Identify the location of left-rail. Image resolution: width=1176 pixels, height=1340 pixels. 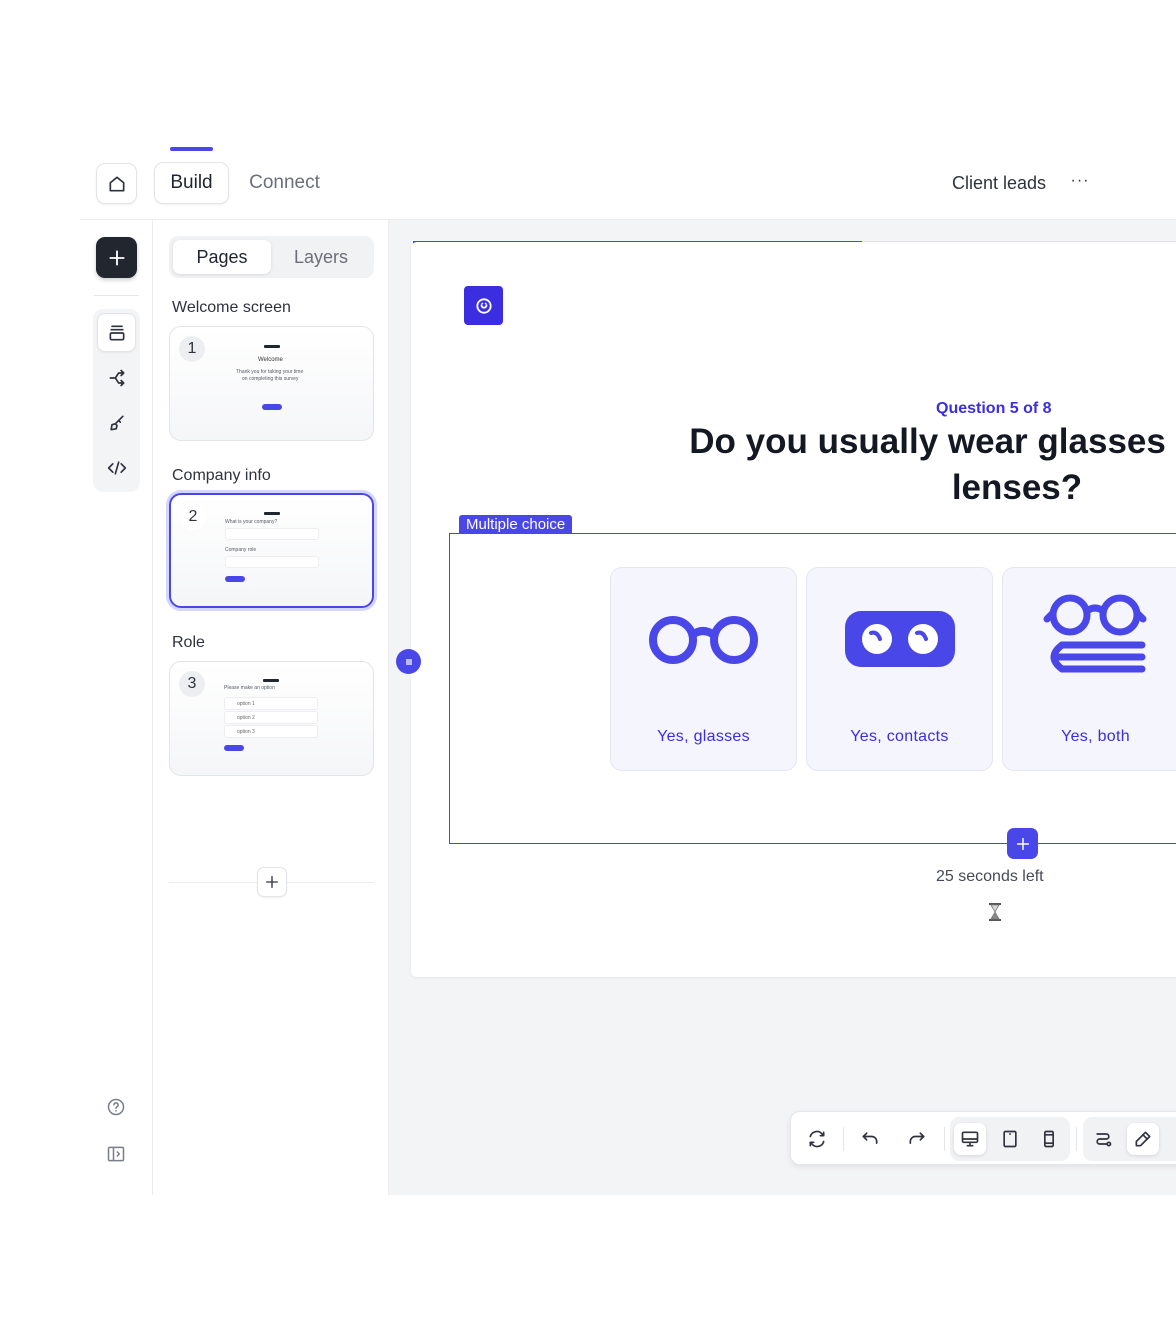
(116, 707).